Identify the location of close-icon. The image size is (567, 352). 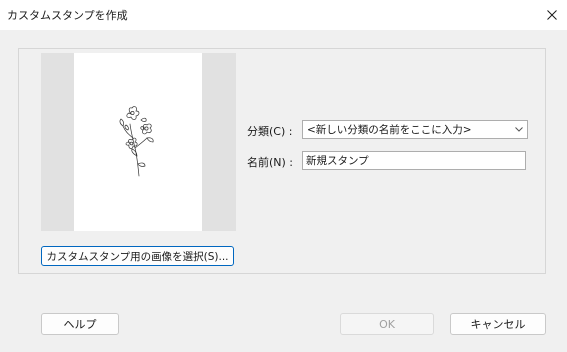
(552, 15).